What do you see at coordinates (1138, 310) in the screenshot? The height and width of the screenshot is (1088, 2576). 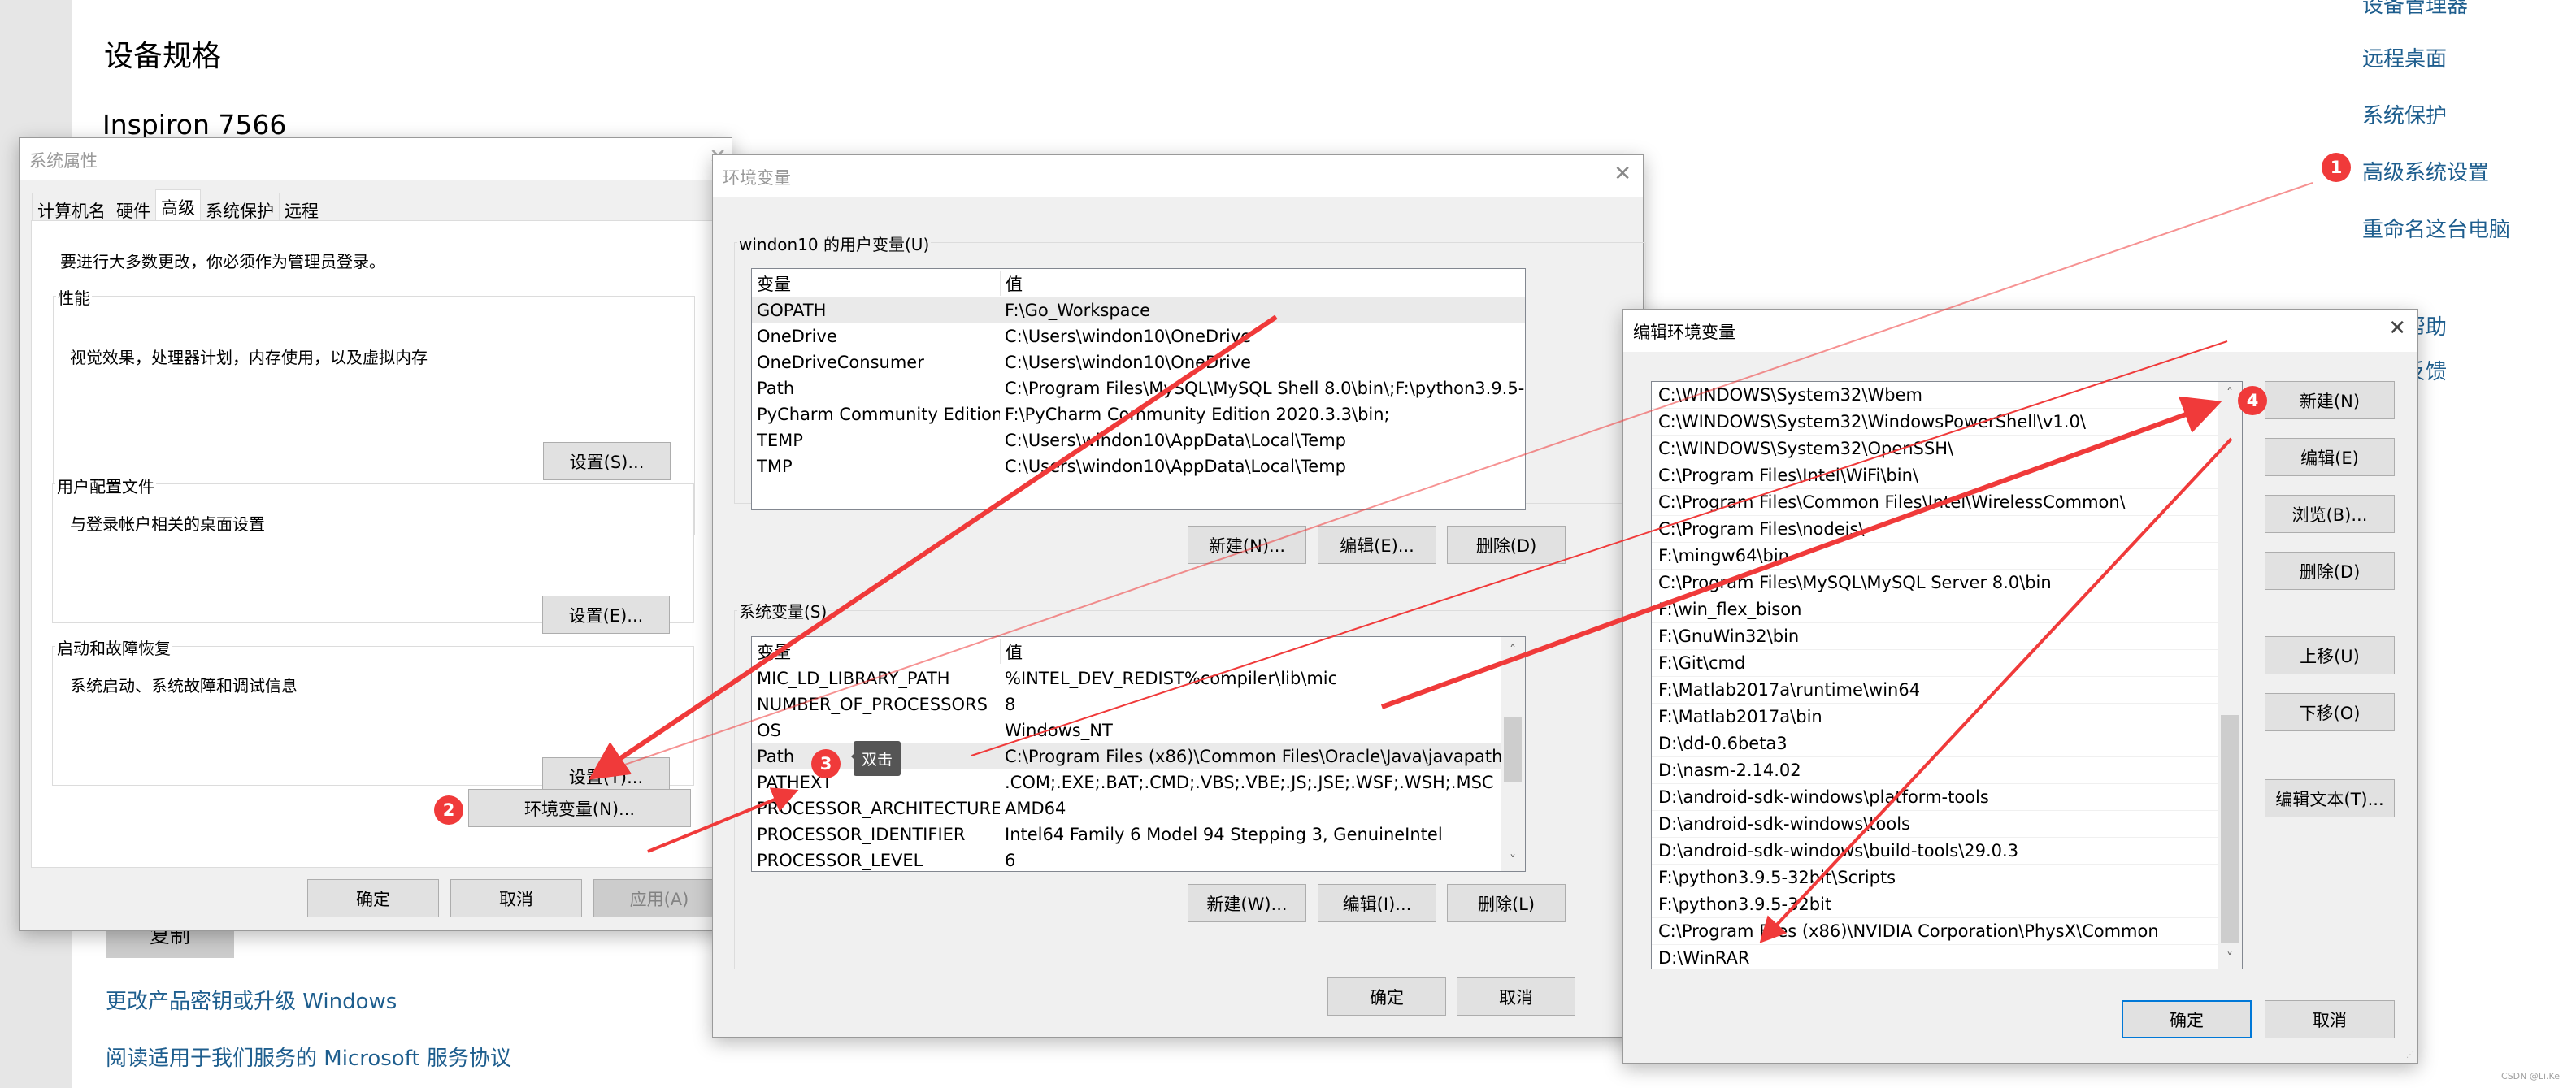 I see `table-row: GOPATH F:\Go_Workspace` at bounding box center [1138, 310].